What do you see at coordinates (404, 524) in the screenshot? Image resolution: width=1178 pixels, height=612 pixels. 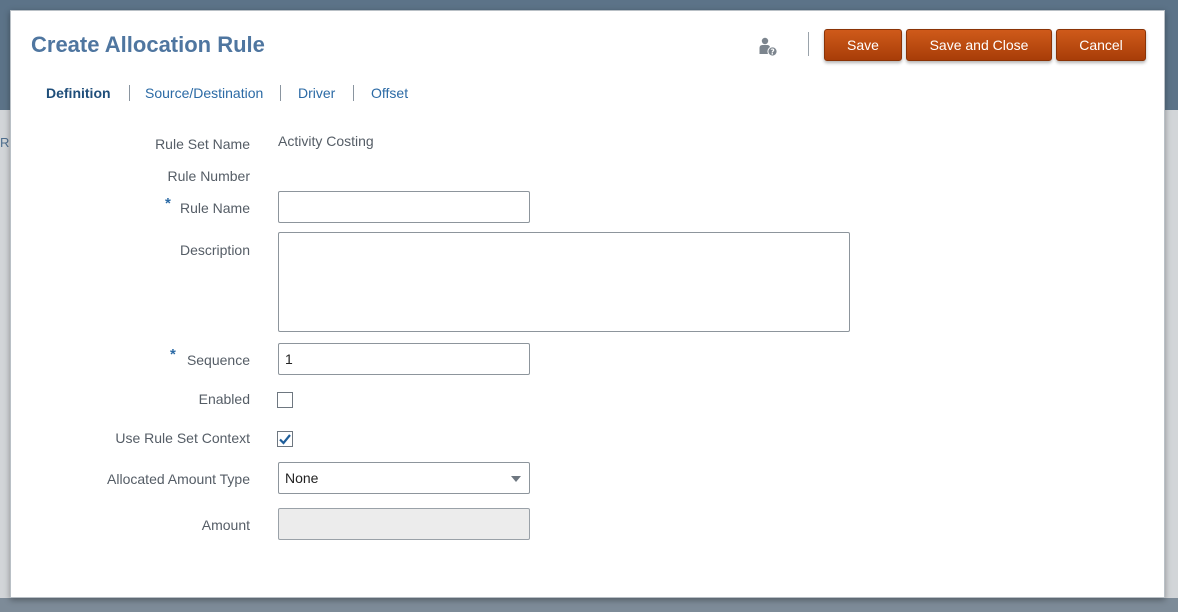 I see `amount-input` at bounding box center [404, 524].